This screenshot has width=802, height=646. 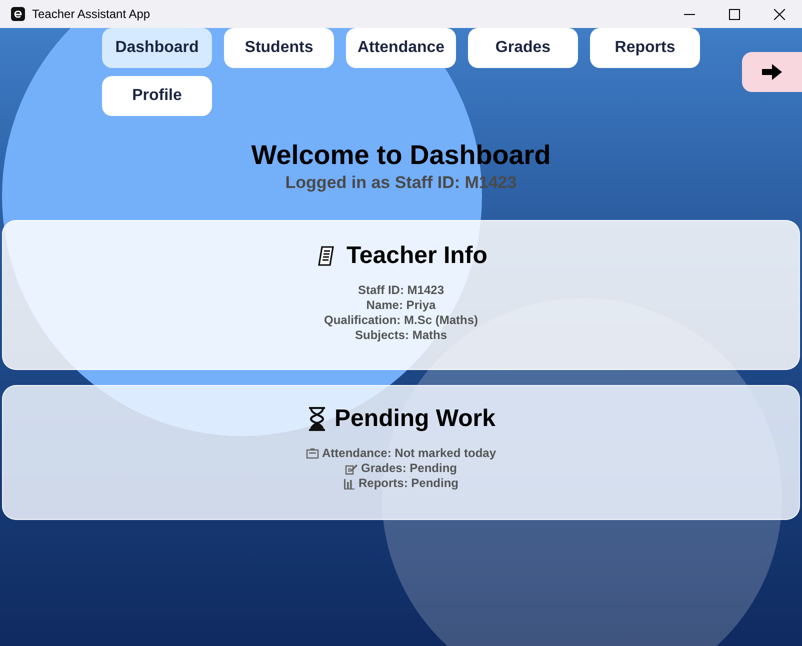 I want to click on card-line: Reports: Pending, so click(x=408, y=483).